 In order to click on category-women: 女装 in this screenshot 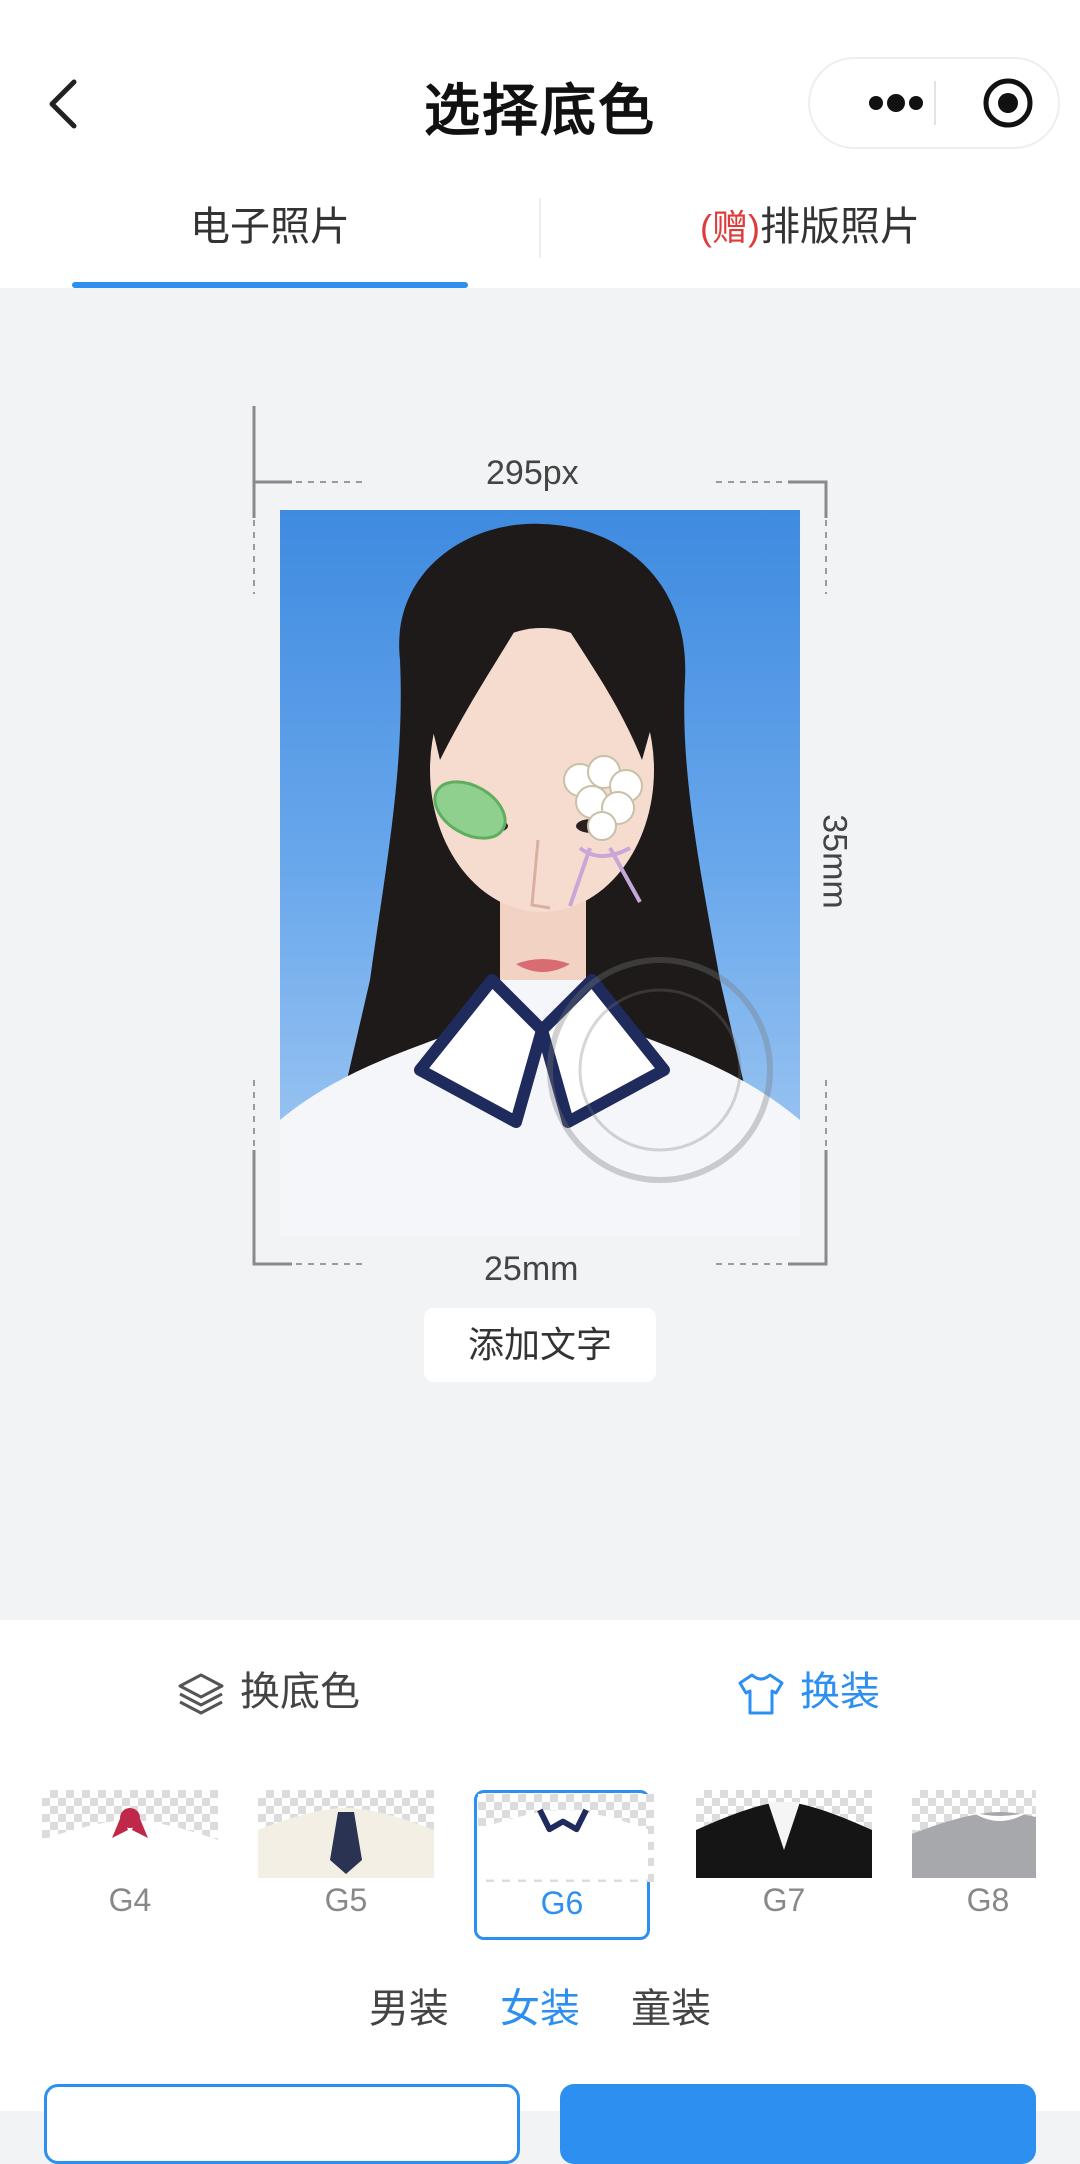, I will do `click(540, 2005)`.